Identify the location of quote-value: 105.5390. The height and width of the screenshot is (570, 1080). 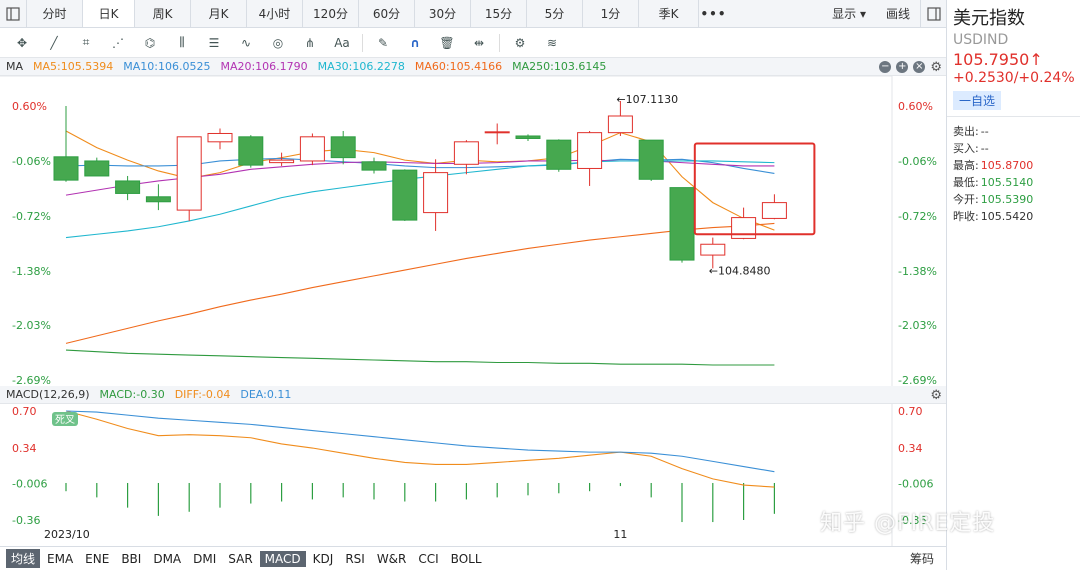
(1007, 199).